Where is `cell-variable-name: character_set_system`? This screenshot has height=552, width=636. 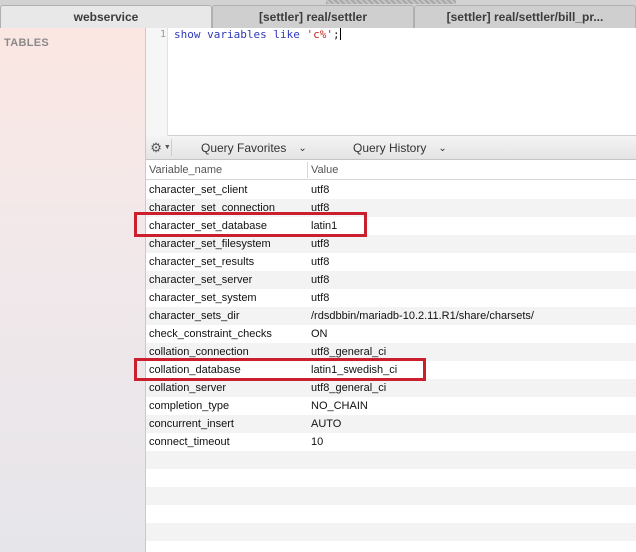
cell-variable-name: character_set_system is located at coordinates (203, 298).